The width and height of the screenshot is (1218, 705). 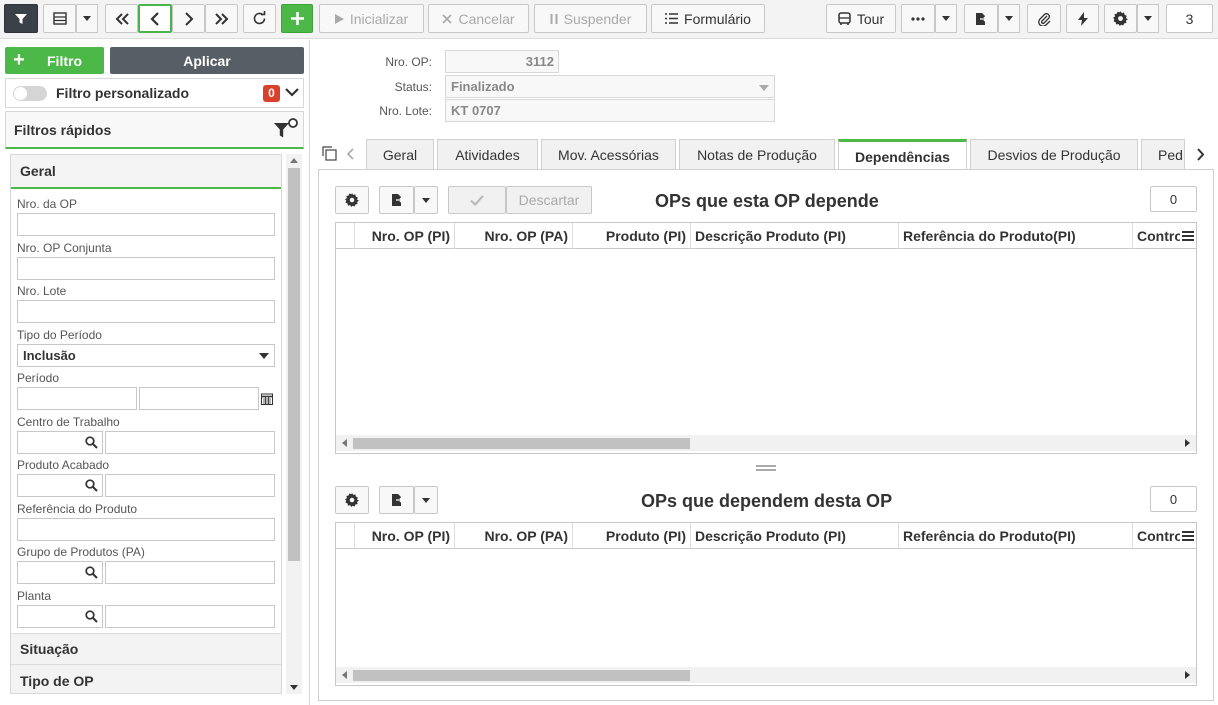 I want to click on next-record-button, so click(x=188, y=18).